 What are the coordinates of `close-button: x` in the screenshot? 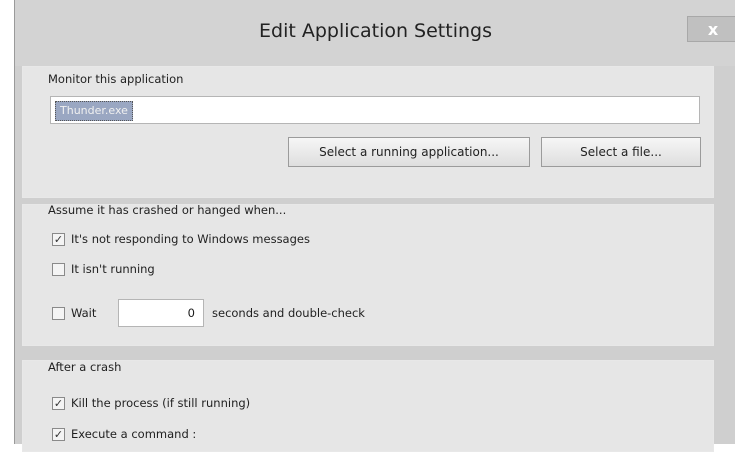 It's located at (711, 29).